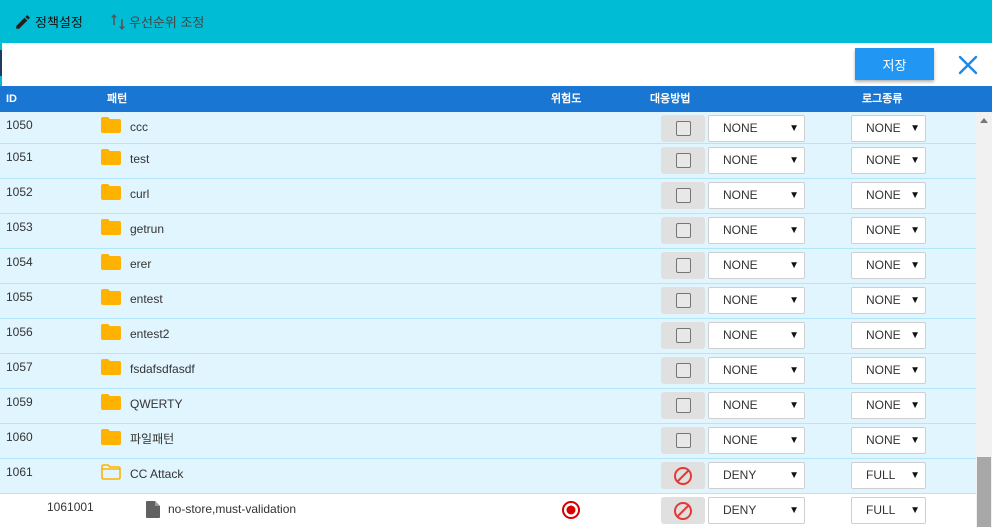 The image size is (992, 527). What do you see at coordinates (11, 99) in the screenshot?
I see `column-header-id: ID` at bounding box center [11, 99].